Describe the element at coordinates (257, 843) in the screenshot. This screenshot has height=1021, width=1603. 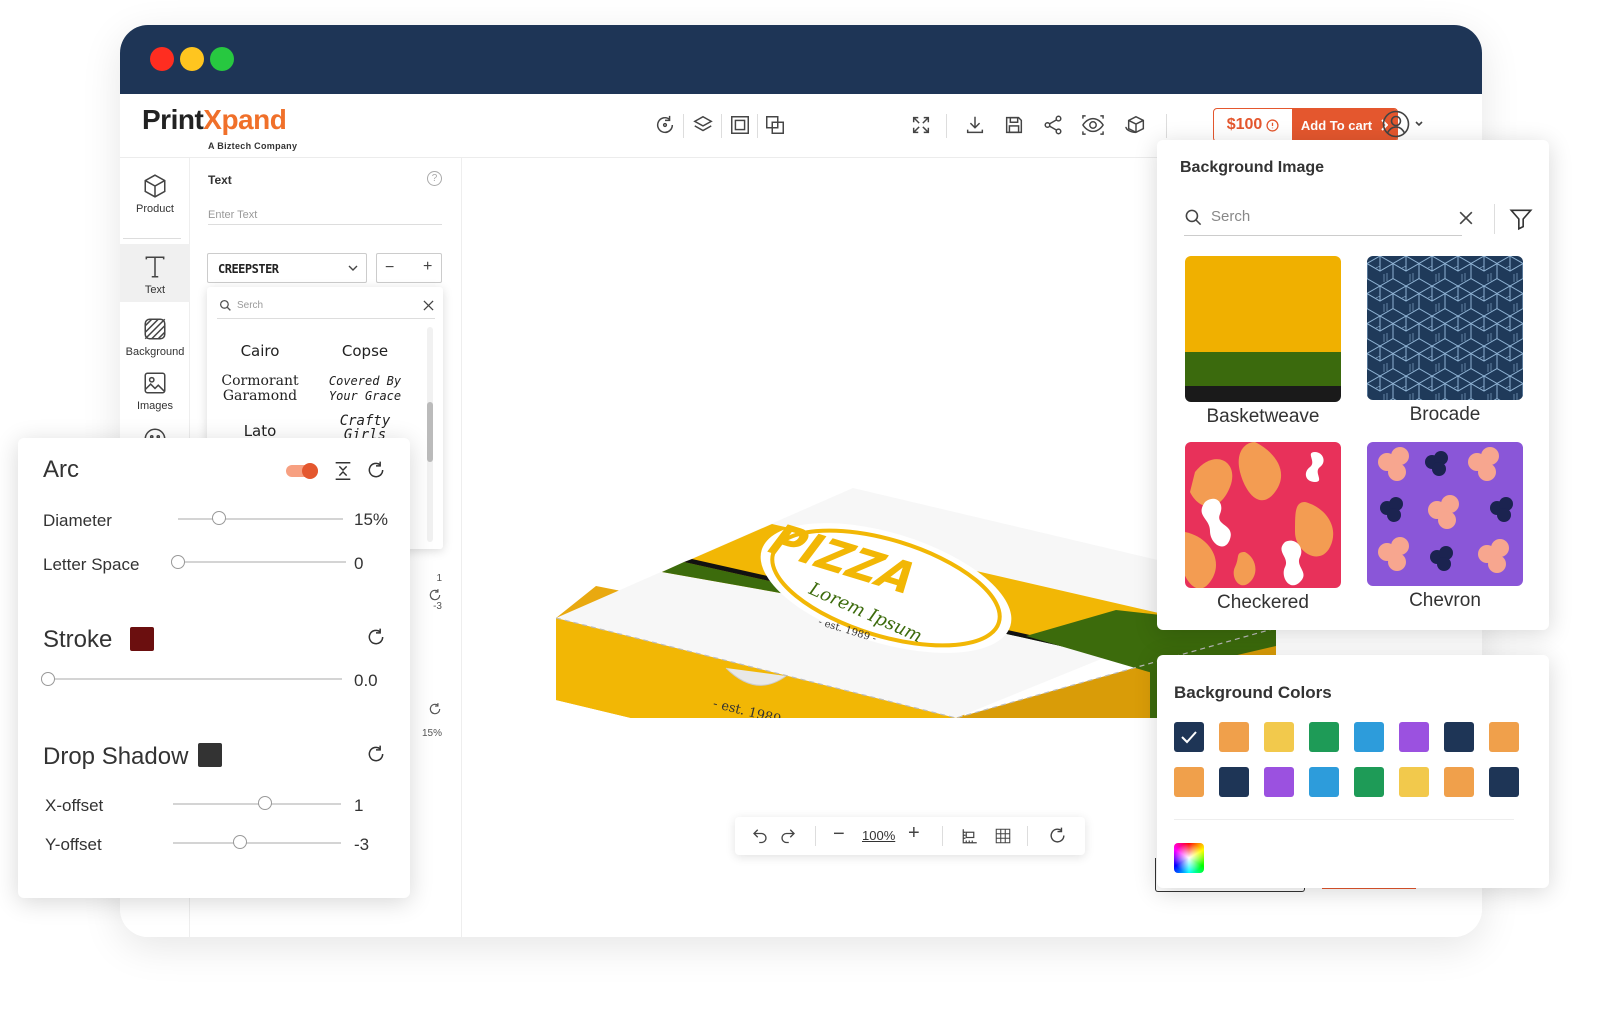
I see `y-offset-slider` at that location.